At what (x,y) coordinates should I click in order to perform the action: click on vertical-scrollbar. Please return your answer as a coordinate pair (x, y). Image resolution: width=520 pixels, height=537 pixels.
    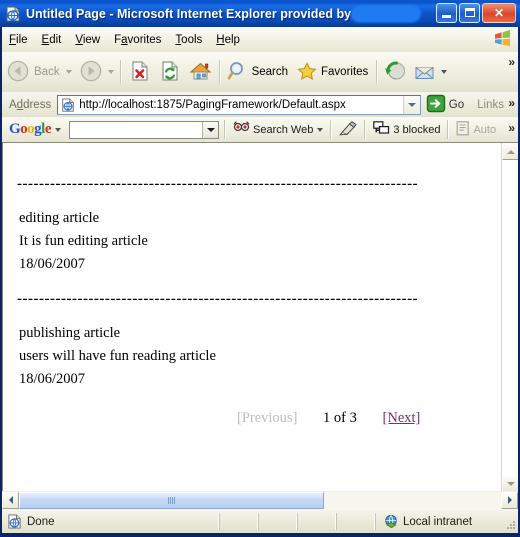
    Looking at the image, I should click on (509, 317).